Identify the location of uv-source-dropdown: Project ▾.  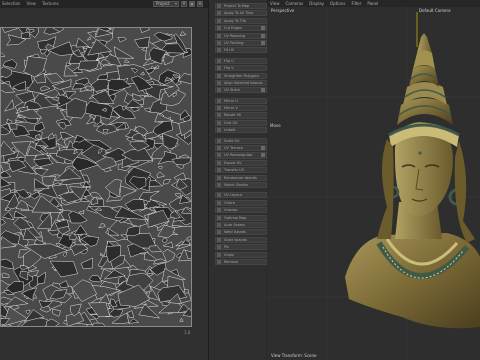
(166, 4).